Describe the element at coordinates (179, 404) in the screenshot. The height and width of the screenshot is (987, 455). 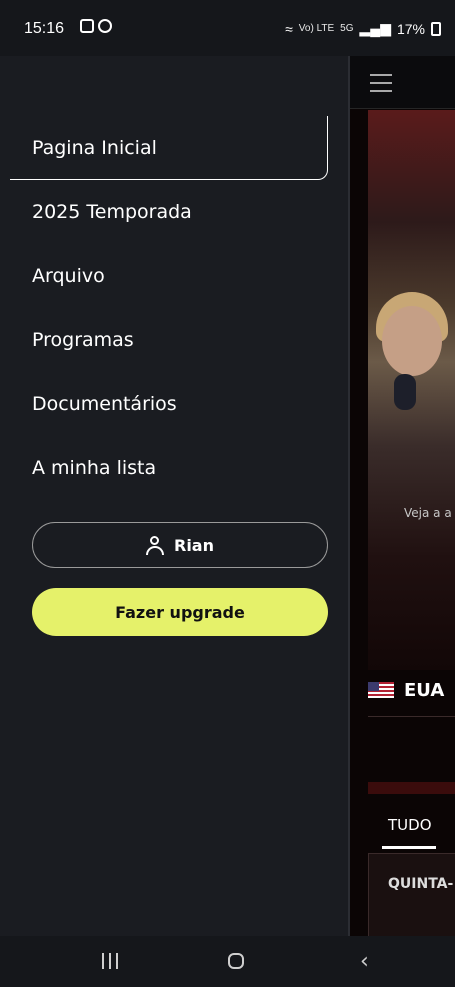
I see `menu-item-documentarios: Documentários` at that location.